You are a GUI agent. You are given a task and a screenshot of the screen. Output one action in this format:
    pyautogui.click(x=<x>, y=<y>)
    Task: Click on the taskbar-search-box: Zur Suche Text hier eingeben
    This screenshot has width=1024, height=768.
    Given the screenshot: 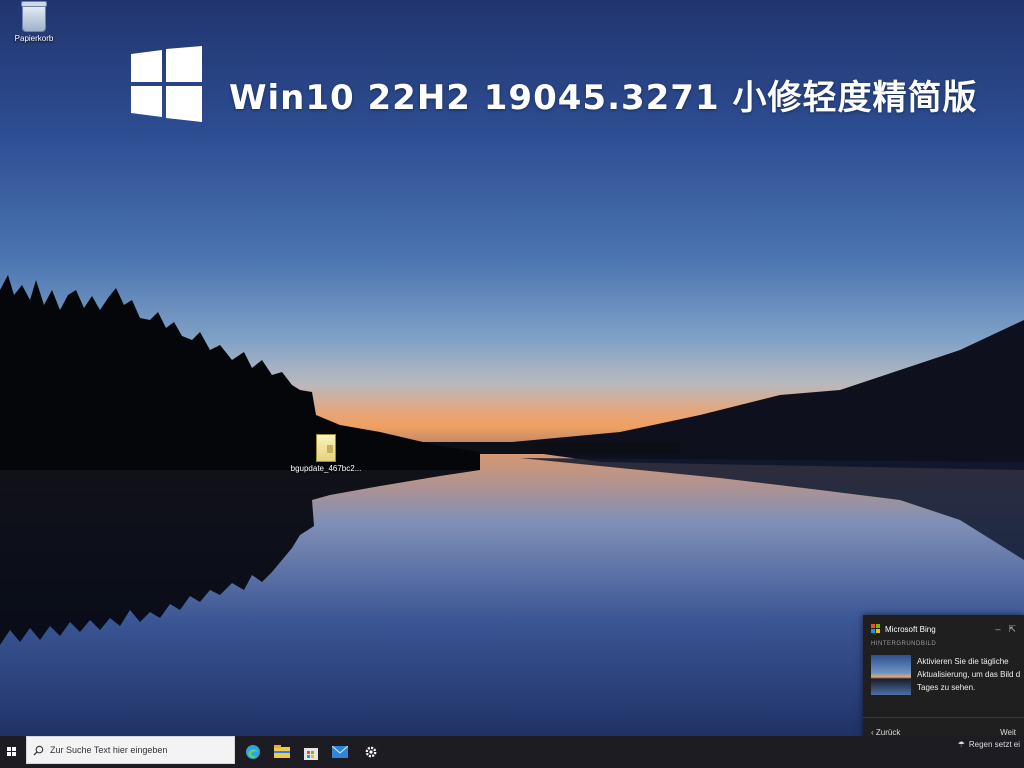 What is the action you would take?
    pyautogui.click(x=130, y=750)
    